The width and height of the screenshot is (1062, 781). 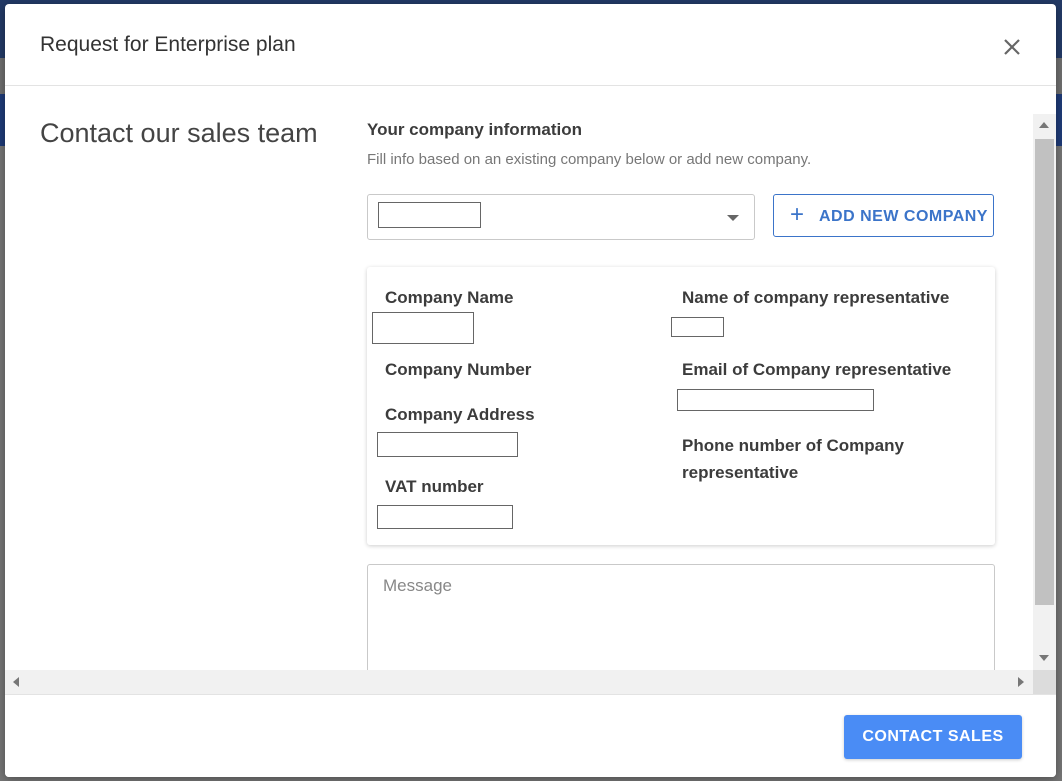 I want to click on scroll-left-icon, so click(x=16, y=682).